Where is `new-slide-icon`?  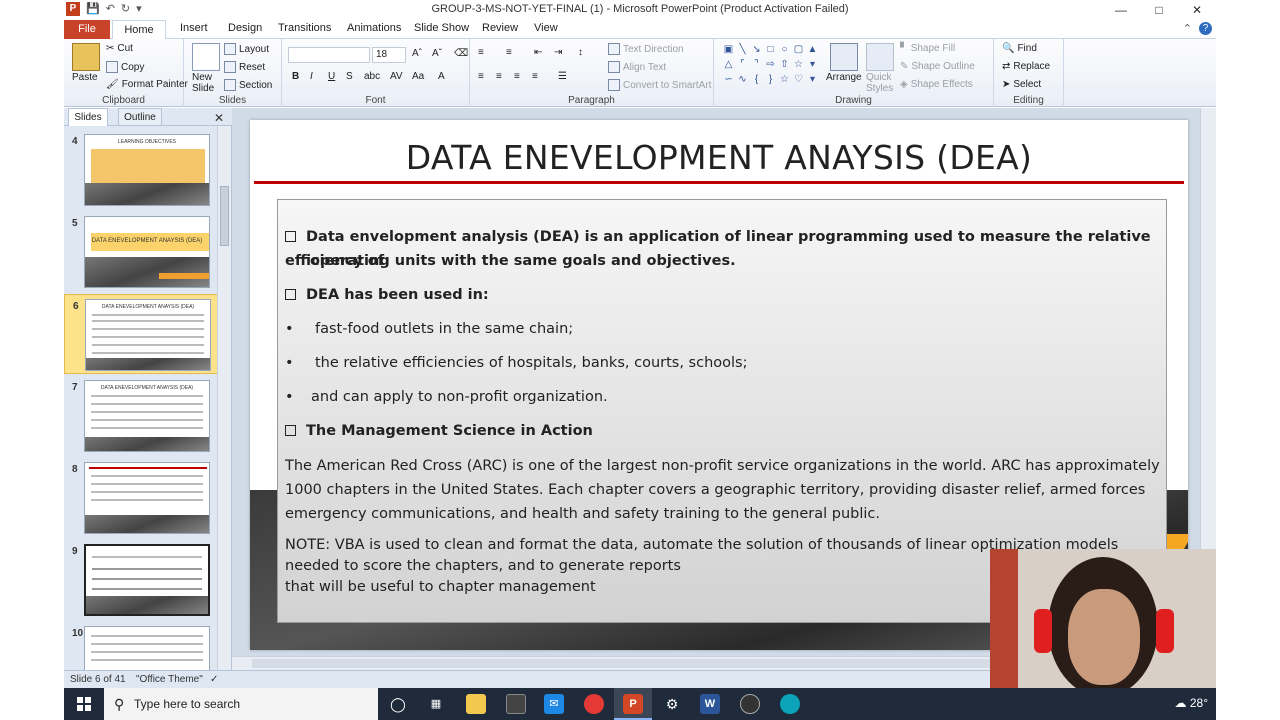 new-slide-icon is located at coordinates (206, 57).